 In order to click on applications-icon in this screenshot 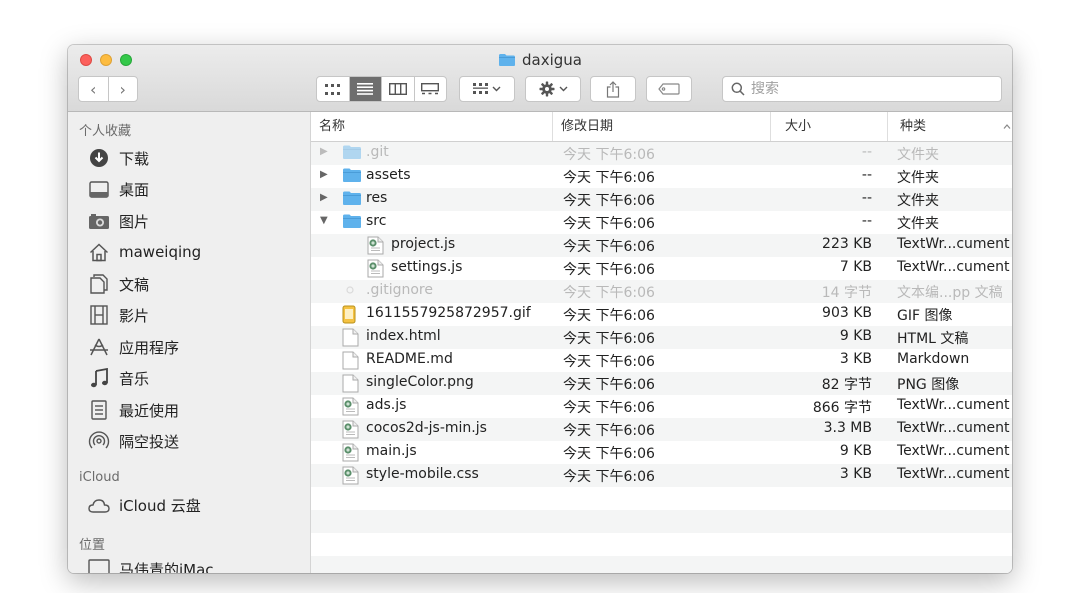, I will do `click(99, 347)`.